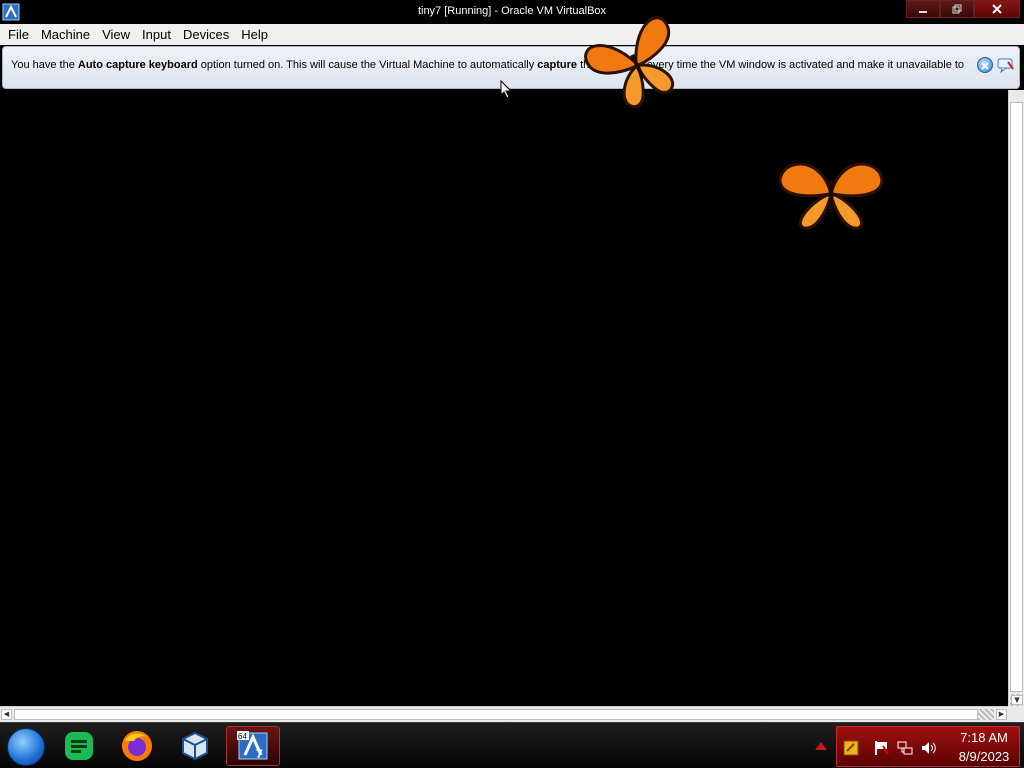  I want to click on vertical-scrollbar: ▼, so click(1016, 429).